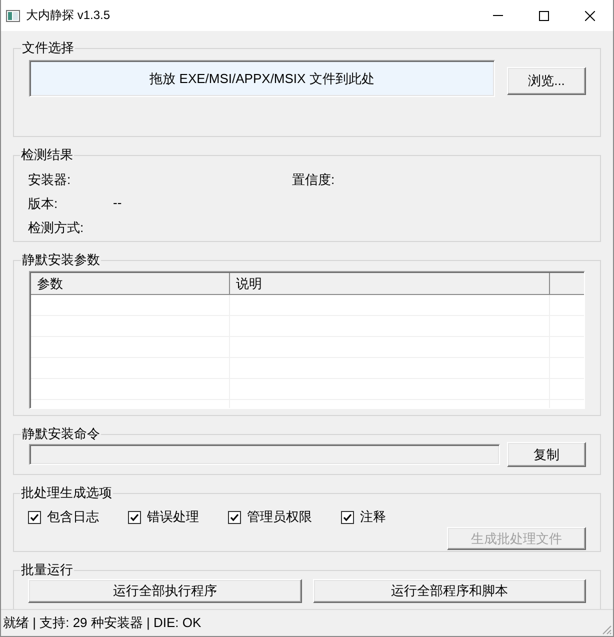  I want to click on checkbox-option: 管理员权限, so click(270, 517).